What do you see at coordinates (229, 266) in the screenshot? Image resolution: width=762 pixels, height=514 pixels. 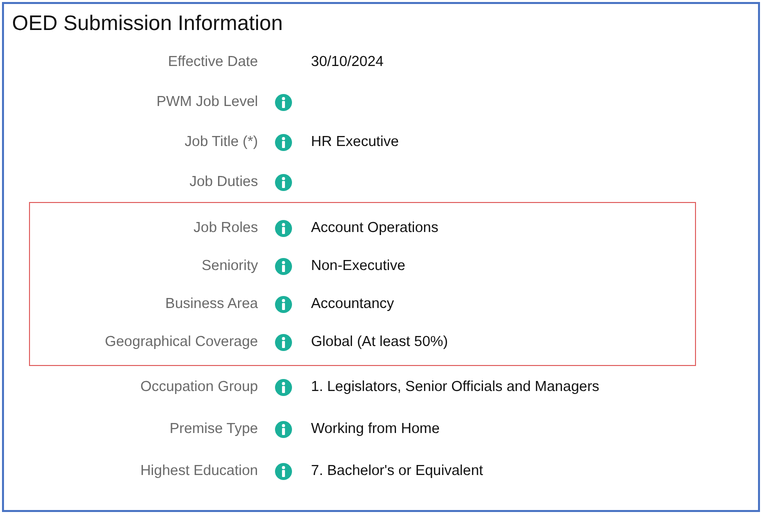 I see `field-label: Seniority` at bounding box center [229, 266].